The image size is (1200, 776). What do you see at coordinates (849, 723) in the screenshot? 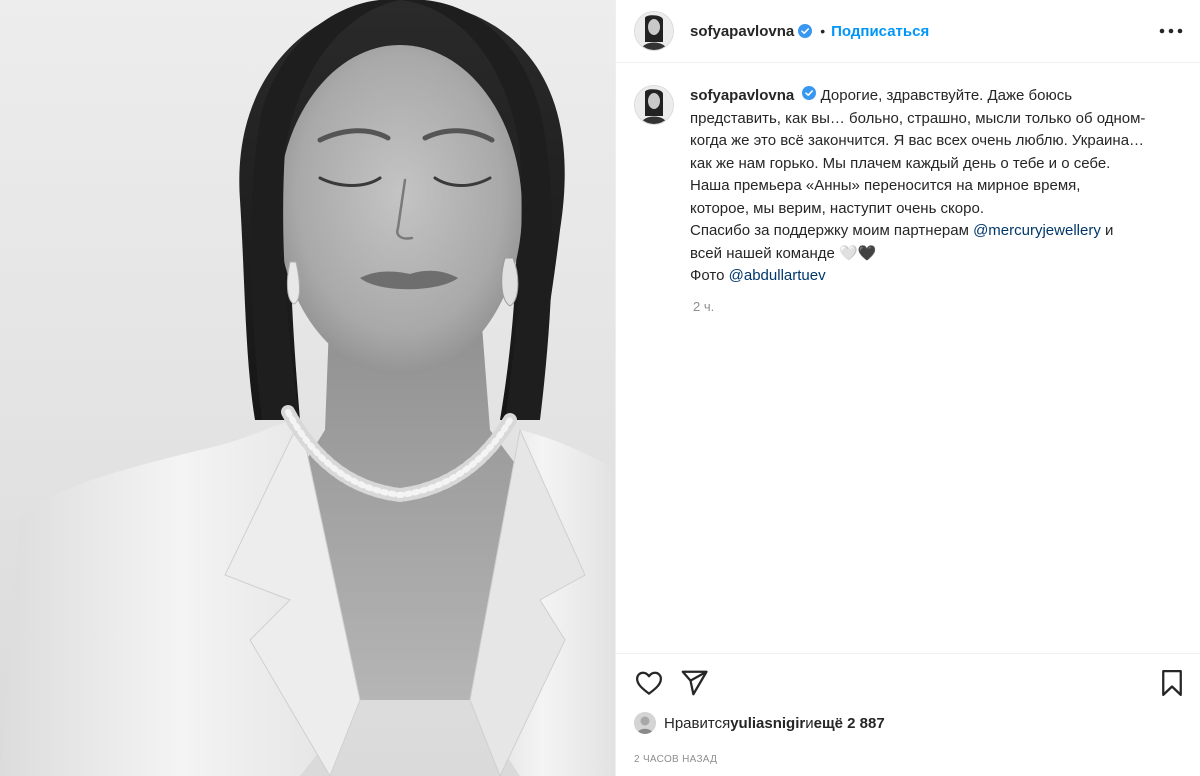
I see `likes-count: ещё 2 887` at bounding box center [849, 723].